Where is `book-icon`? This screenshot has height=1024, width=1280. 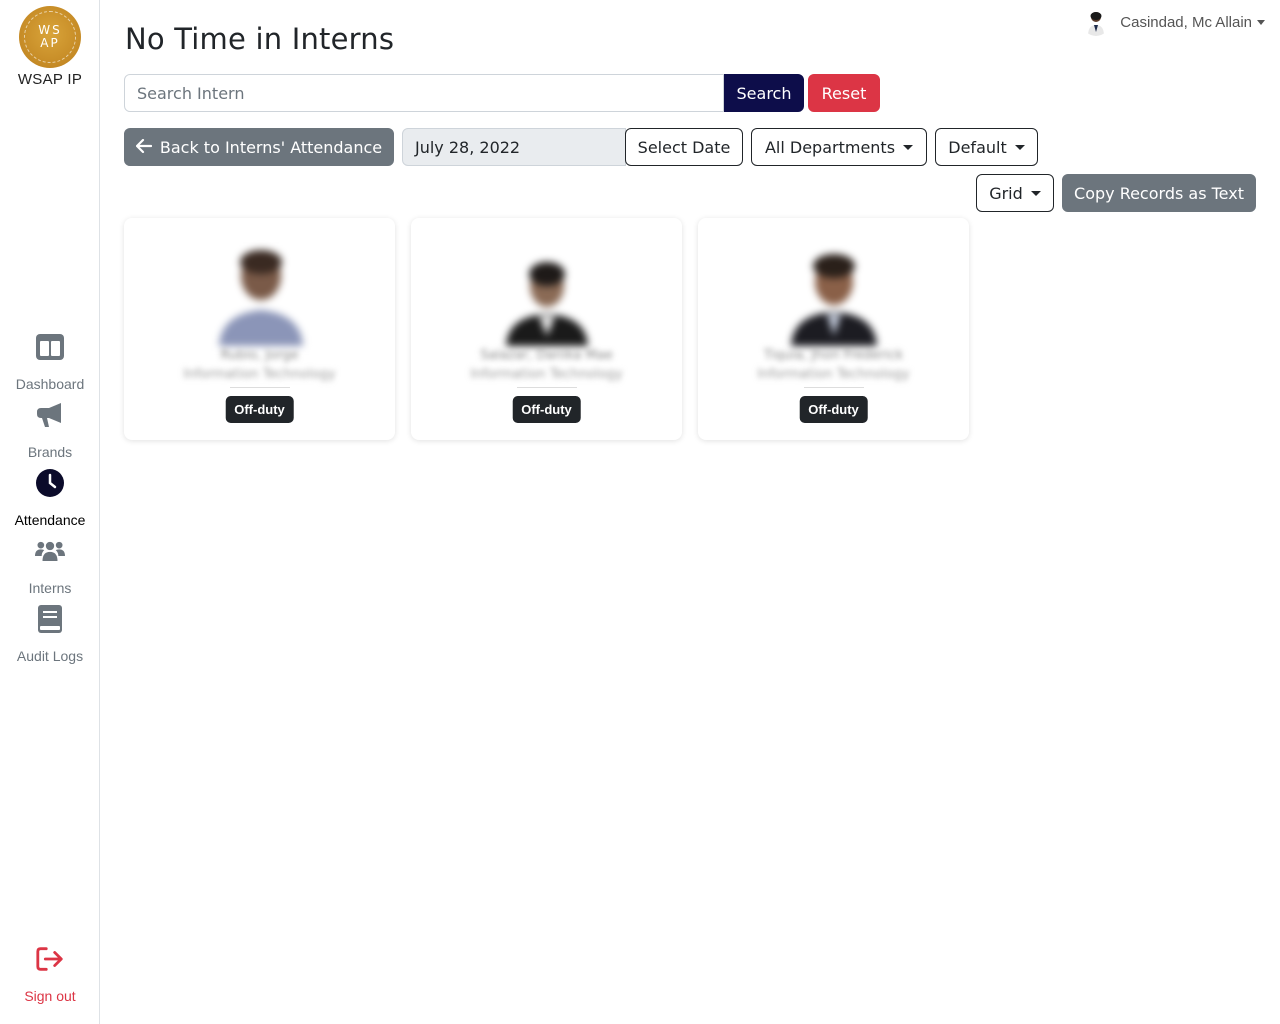
book-icon is located at coordinates (50, 619).